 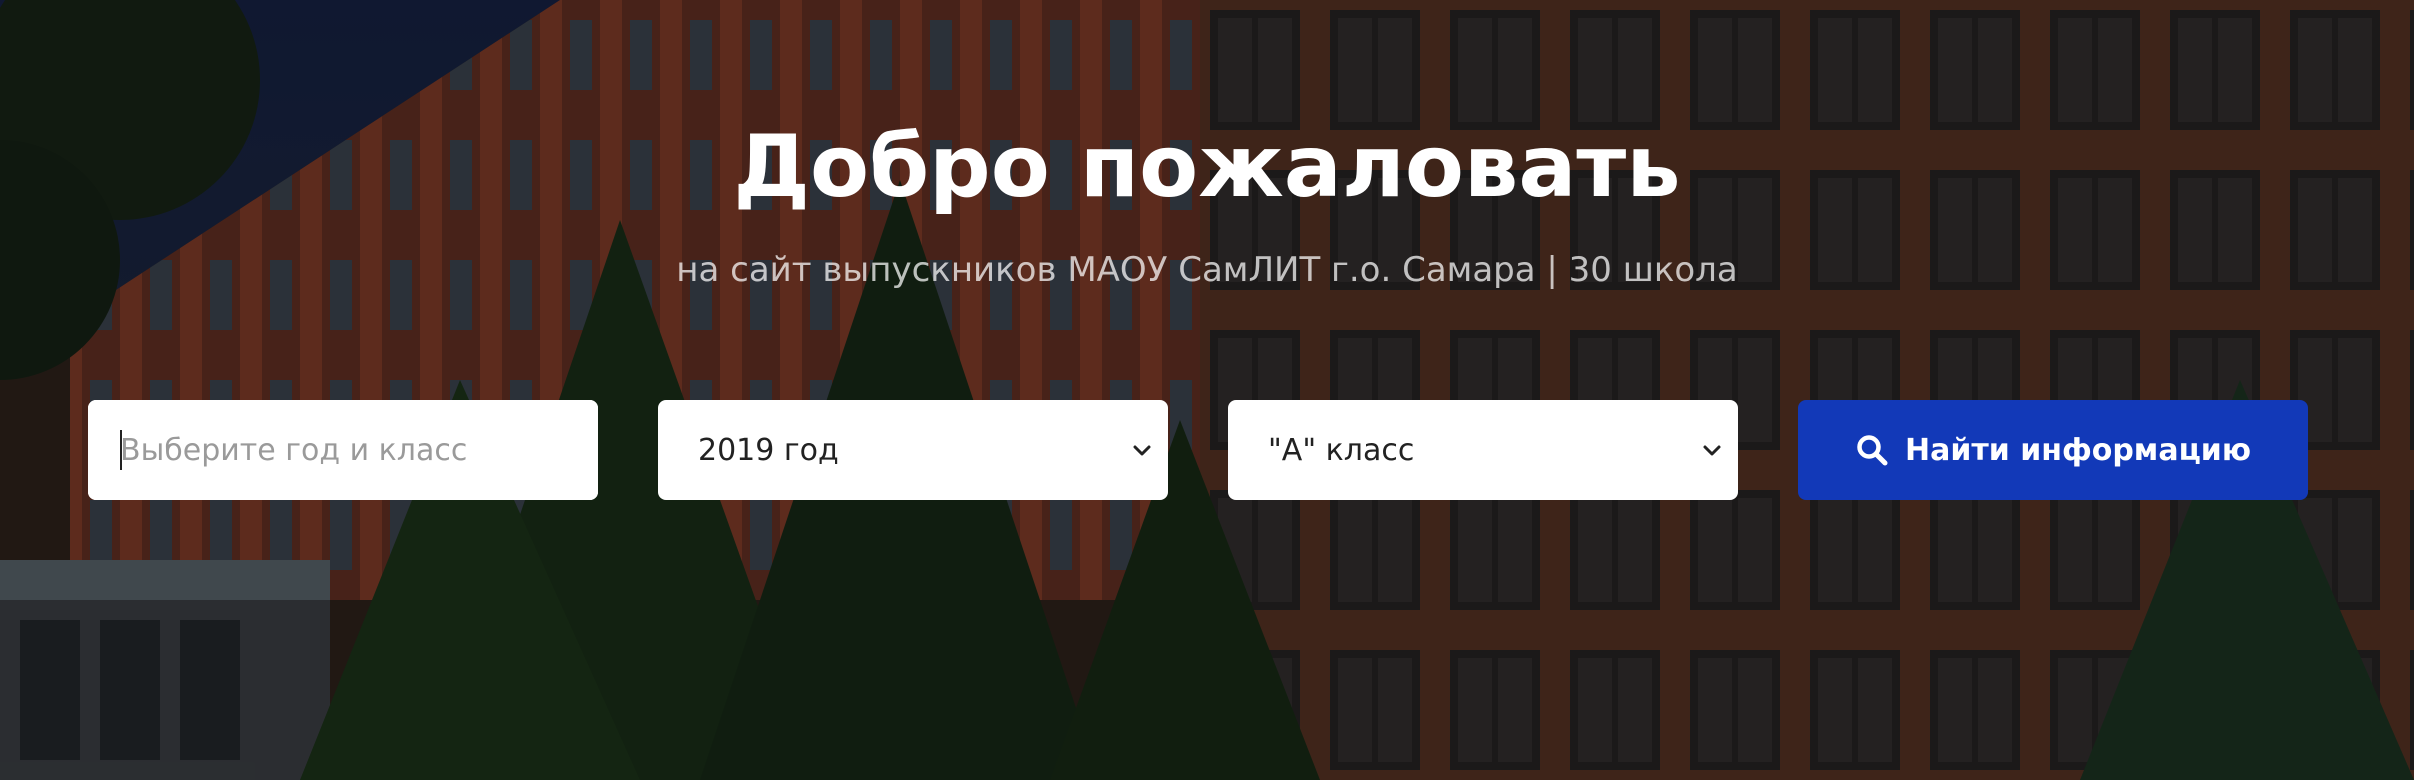 What do you see at coordinates (1198, 450) in the screenshot?
I see `search-form: 2019 год "А" класс` at bounding box center [1198, 450].